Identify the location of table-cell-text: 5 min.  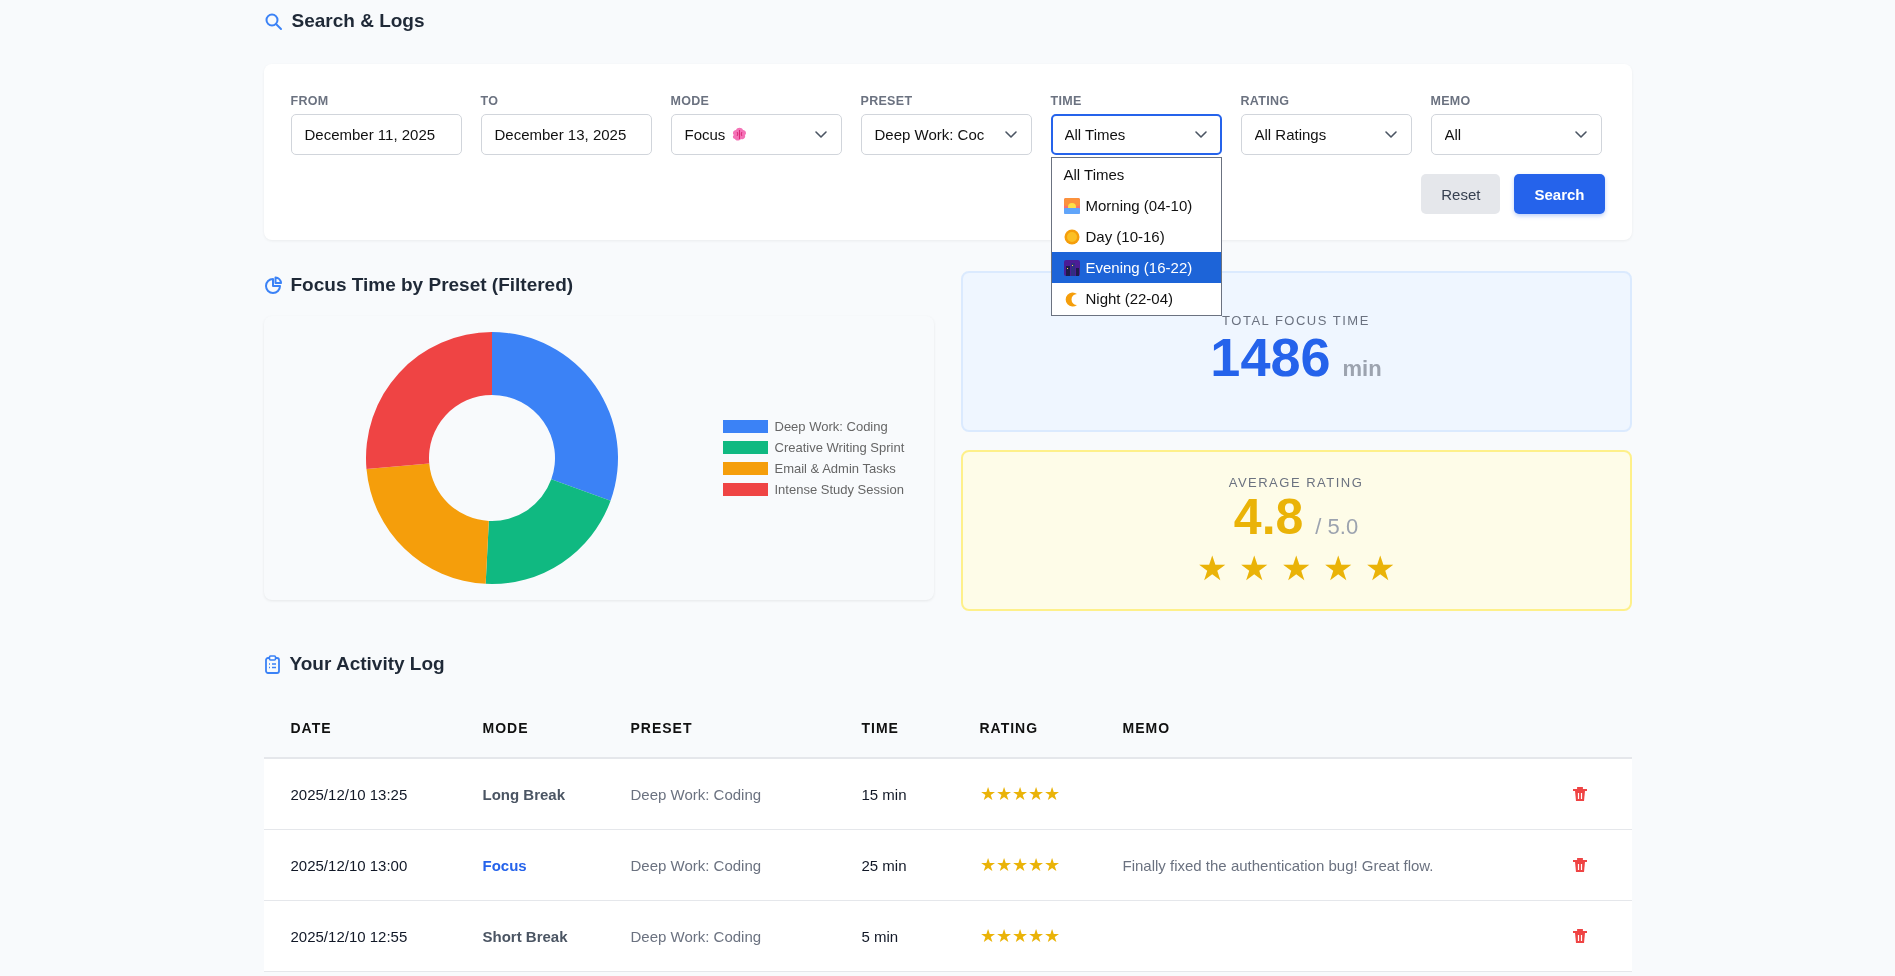
(880, 936).